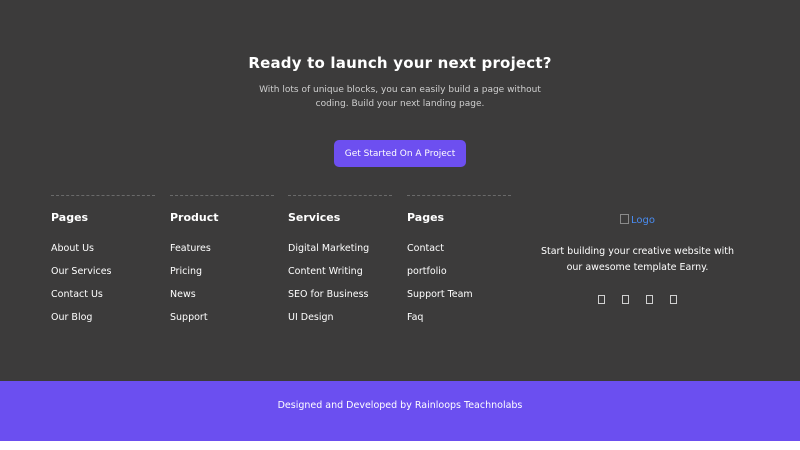 The width and height of the screenshot is (800, 450). What do you see at coordinates (222, 265) in the screenshot?
I see `footer-column-product: Product Features Pricing News Support` at bounding box center [222, 265].